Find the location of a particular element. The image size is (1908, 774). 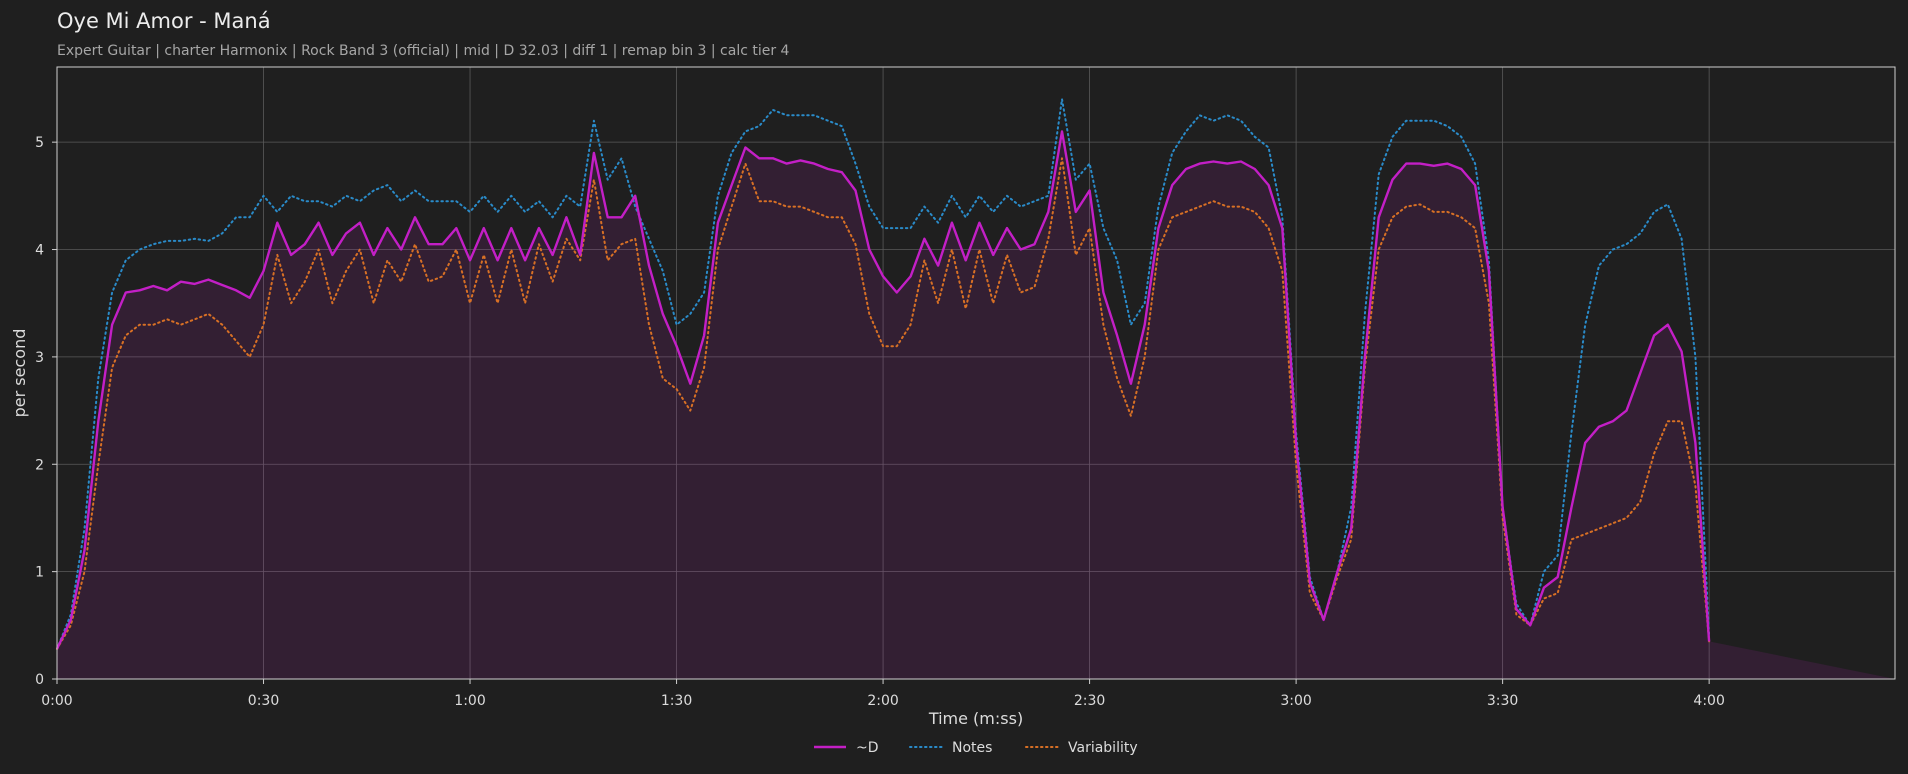

x-tick-label: 1:30 is located at coordinates (676, 701).